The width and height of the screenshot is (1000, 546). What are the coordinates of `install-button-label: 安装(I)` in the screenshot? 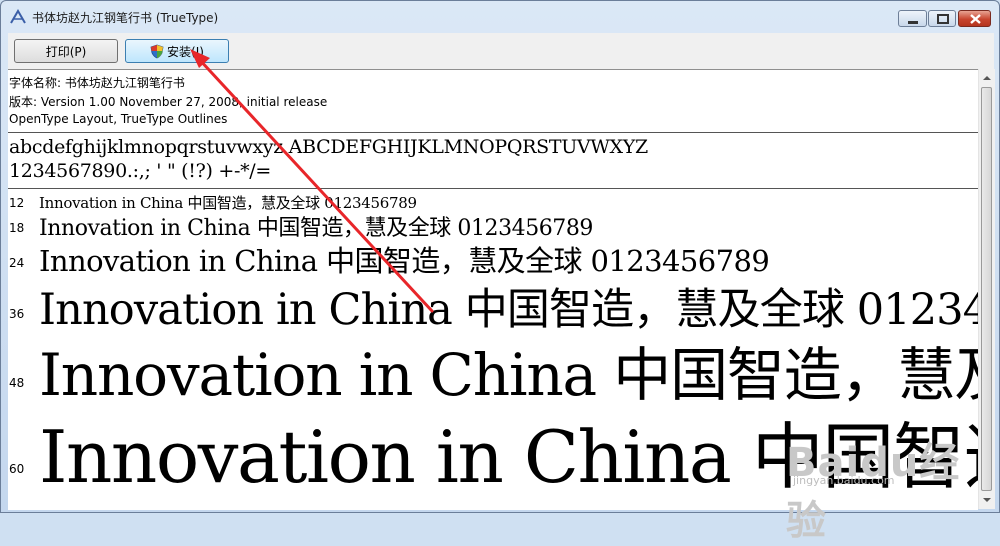 It's located at (185, 51).